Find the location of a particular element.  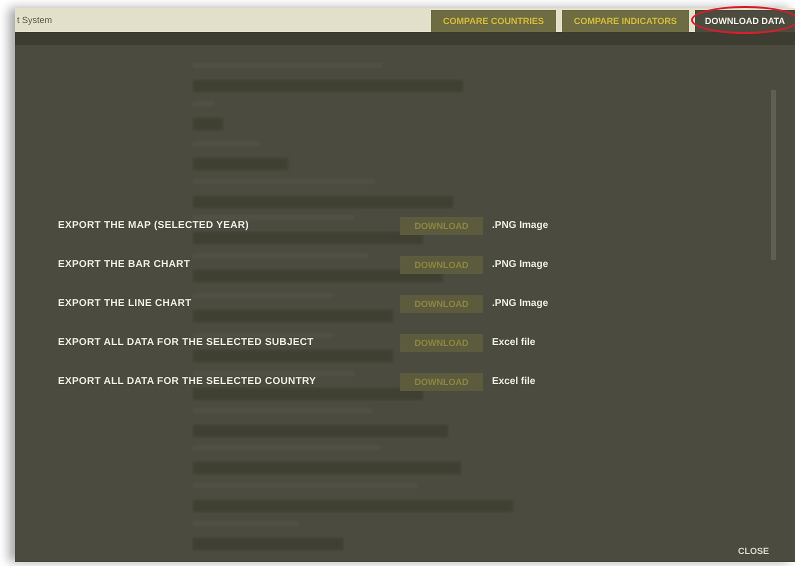

export-label: EXPORT THE LINE CHART is located at coordinates (125, 303).